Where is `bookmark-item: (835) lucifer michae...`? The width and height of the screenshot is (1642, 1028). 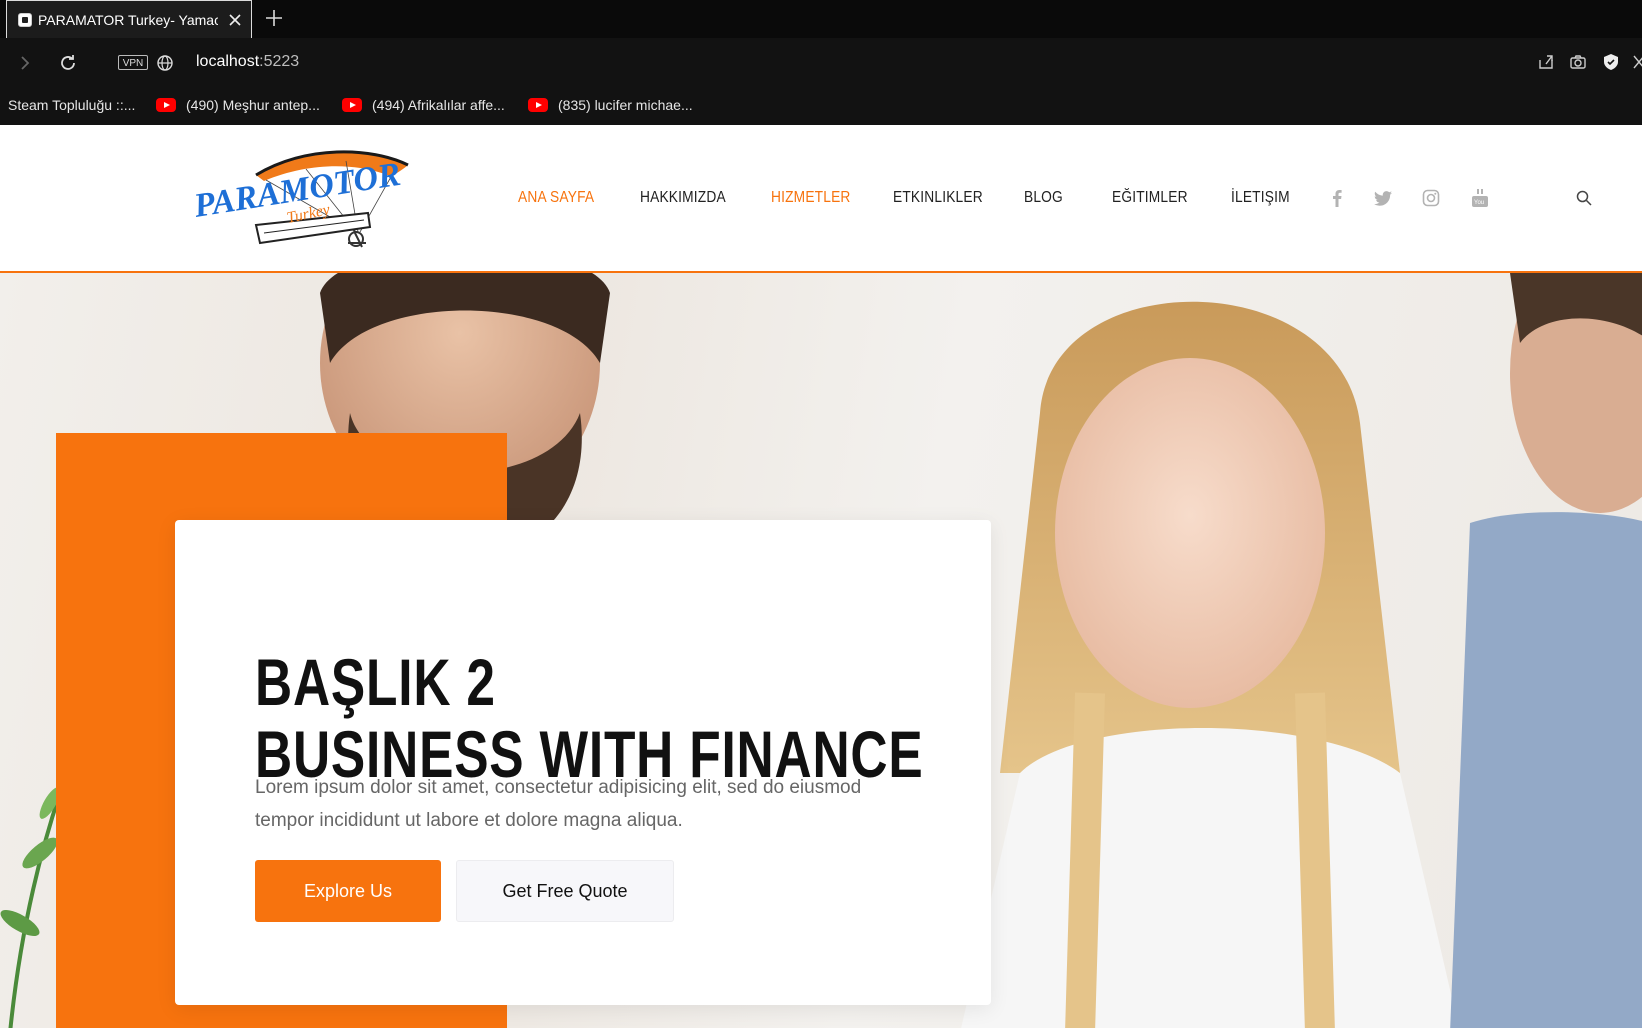 bookmark-item: (835) lucifer michae... is located at coordinates (610, 105).